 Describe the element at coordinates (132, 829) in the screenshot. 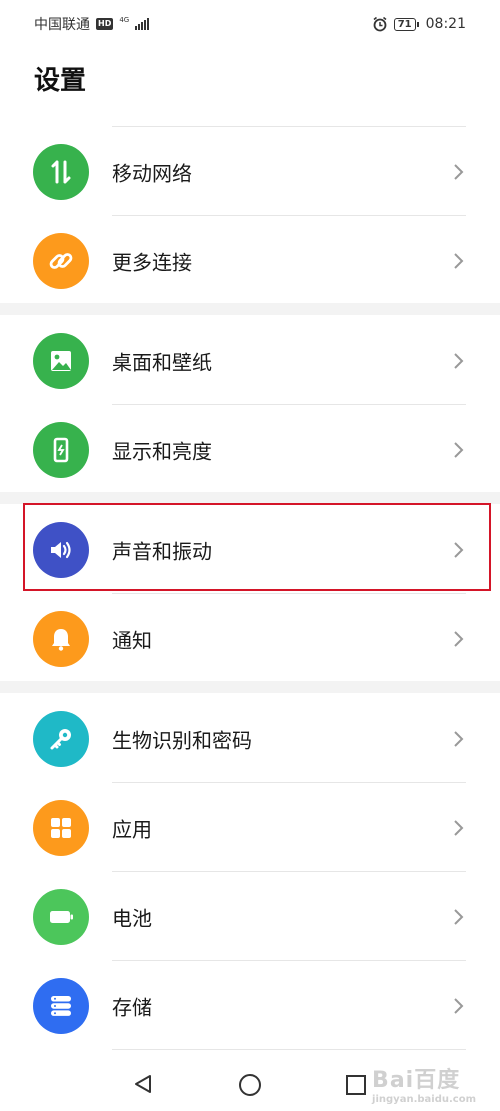

I see `settings-item-label: 应用` at that location.